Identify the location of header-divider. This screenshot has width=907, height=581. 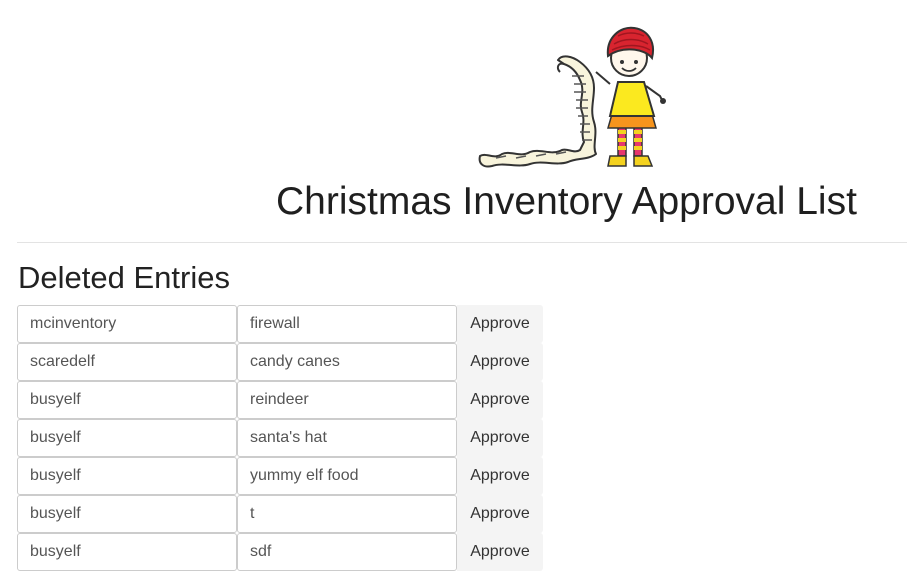
(462, 242).